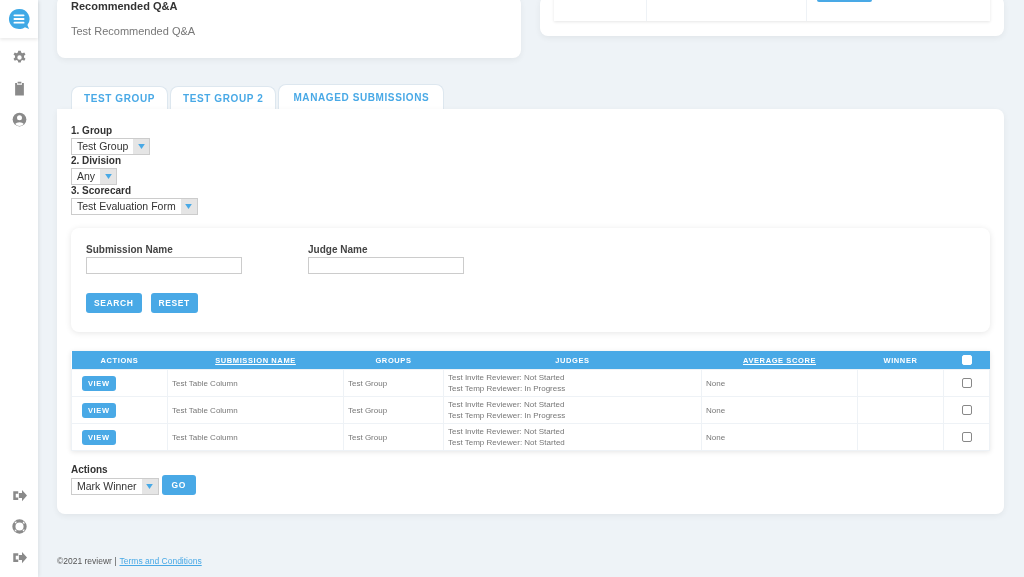 This screenshot has height=577, width=1024. What do you see at coordinates (114, 303) in the screenshot?
I see `form-button: SEARCH` at bounding box center [114, 303].